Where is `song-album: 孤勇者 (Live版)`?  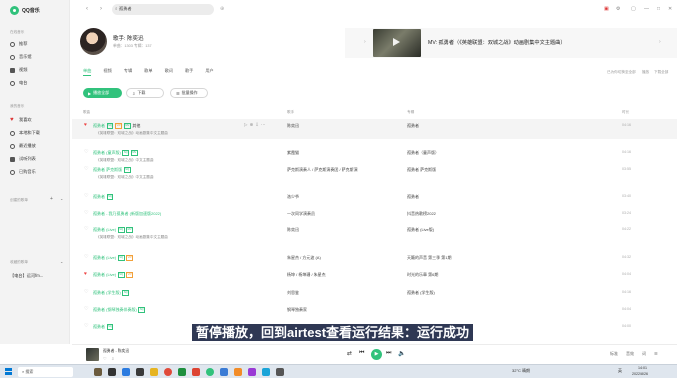 song-album: 孤勇者 (Live版) is located at coordinates (420, 230).